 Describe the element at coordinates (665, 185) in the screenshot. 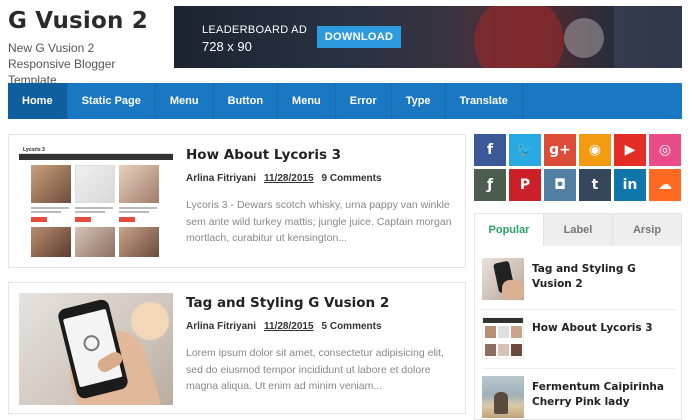

I see `soundcloud-icon: ☁` at that location.